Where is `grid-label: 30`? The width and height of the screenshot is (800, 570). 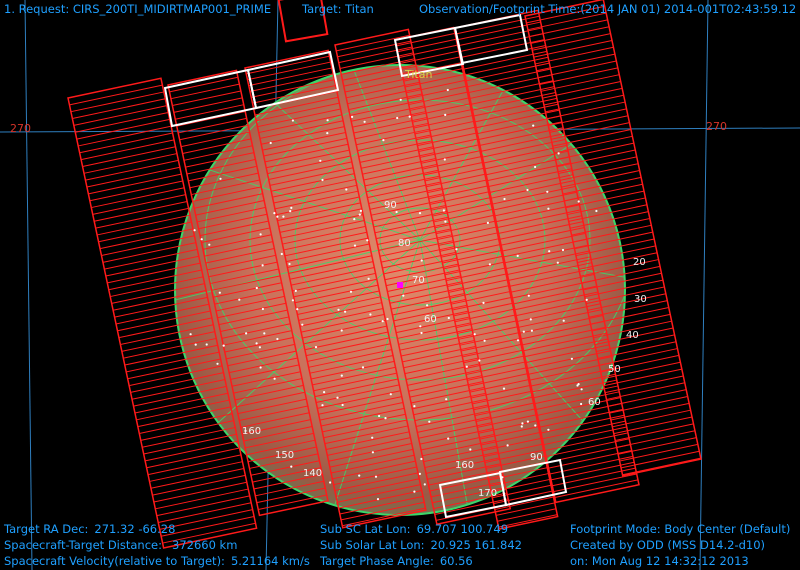 grid-label: 30 is located at coordinates (640, 299).